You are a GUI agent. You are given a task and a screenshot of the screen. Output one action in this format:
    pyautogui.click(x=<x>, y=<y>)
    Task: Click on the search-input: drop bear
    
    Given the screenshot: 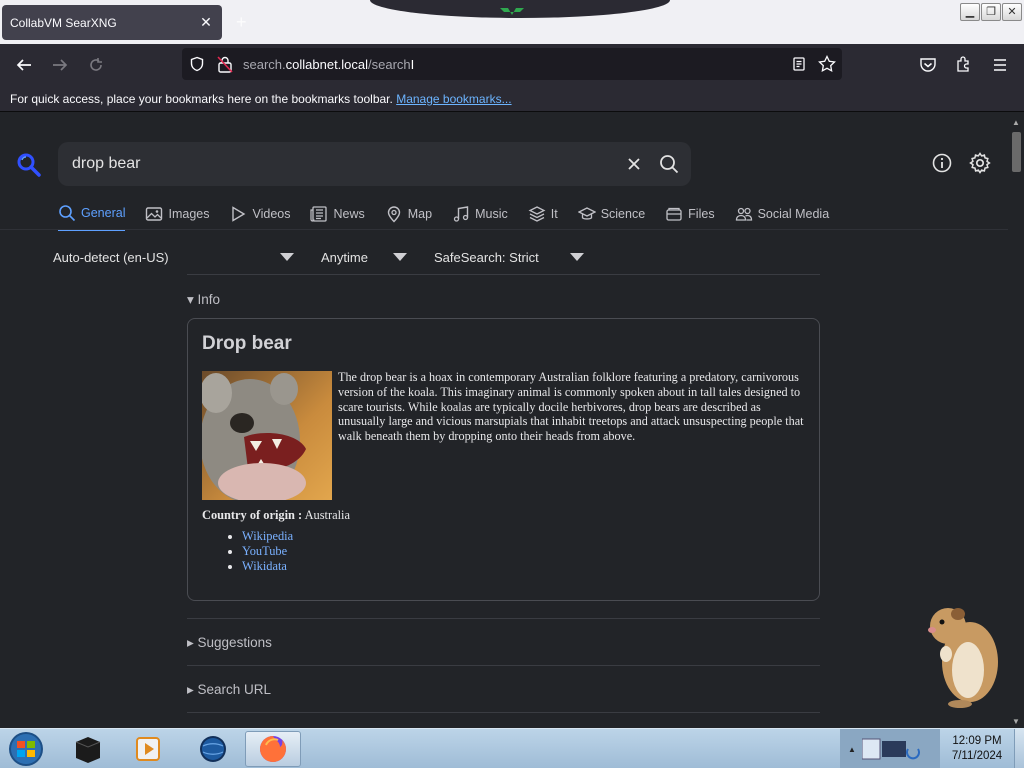 What is the action you would take?
    pyautogui.click(x=106, y=164)
    